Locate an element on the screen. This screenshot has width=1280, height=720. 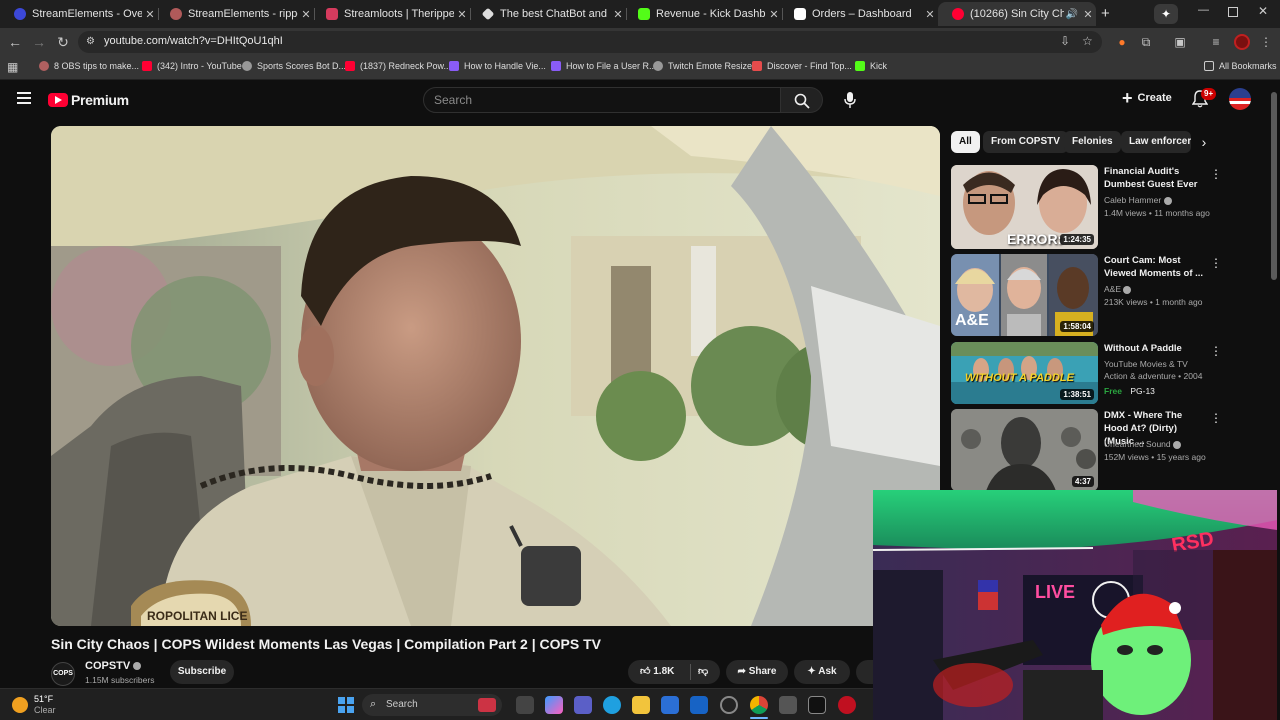
extensions-puzzle-icon: ⧉ is located at coordinates (1146, 42).